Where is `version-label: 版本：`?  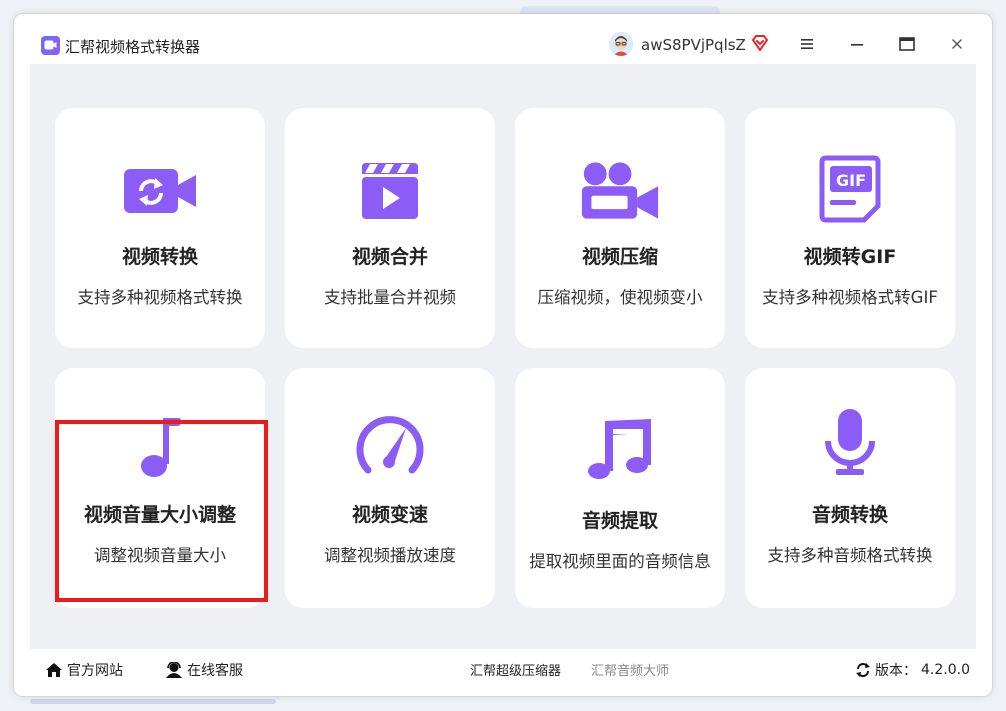 version-label: 版本： is located at coordinates (896, 671).